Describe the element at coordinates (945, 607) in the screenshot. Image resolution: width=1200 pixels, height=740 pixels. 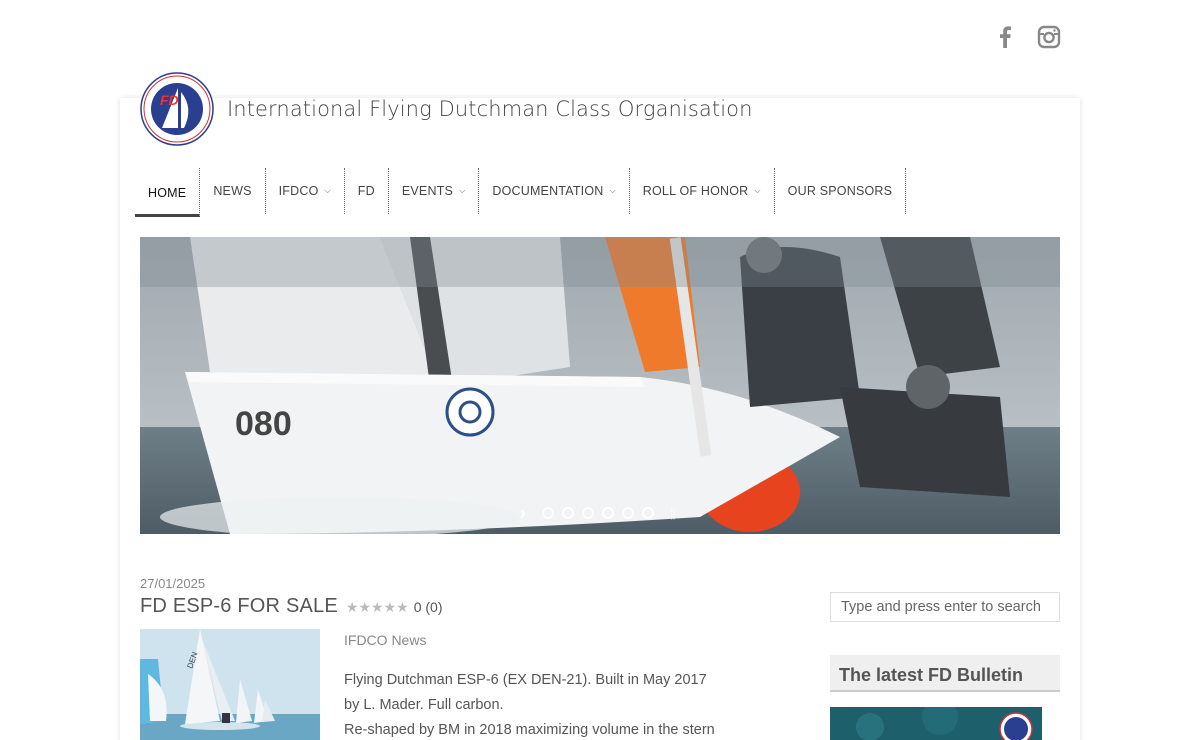
I see `search-input` at that location.